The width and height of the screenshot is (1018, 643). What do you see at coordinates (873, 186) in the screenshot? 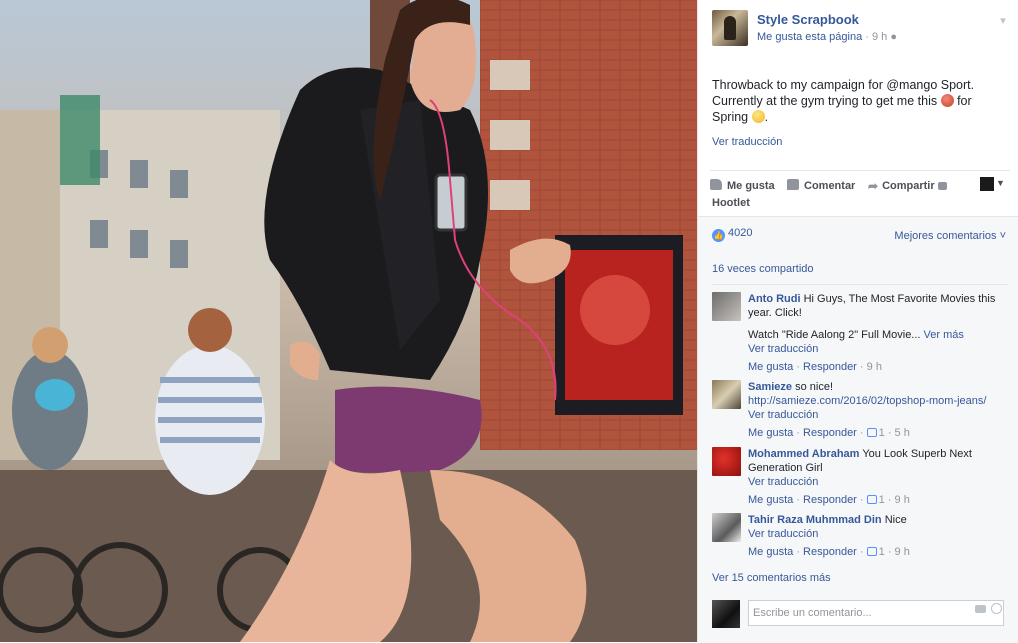
I see `share-arrow-icon: ➦` at bounding box center [873, 186].